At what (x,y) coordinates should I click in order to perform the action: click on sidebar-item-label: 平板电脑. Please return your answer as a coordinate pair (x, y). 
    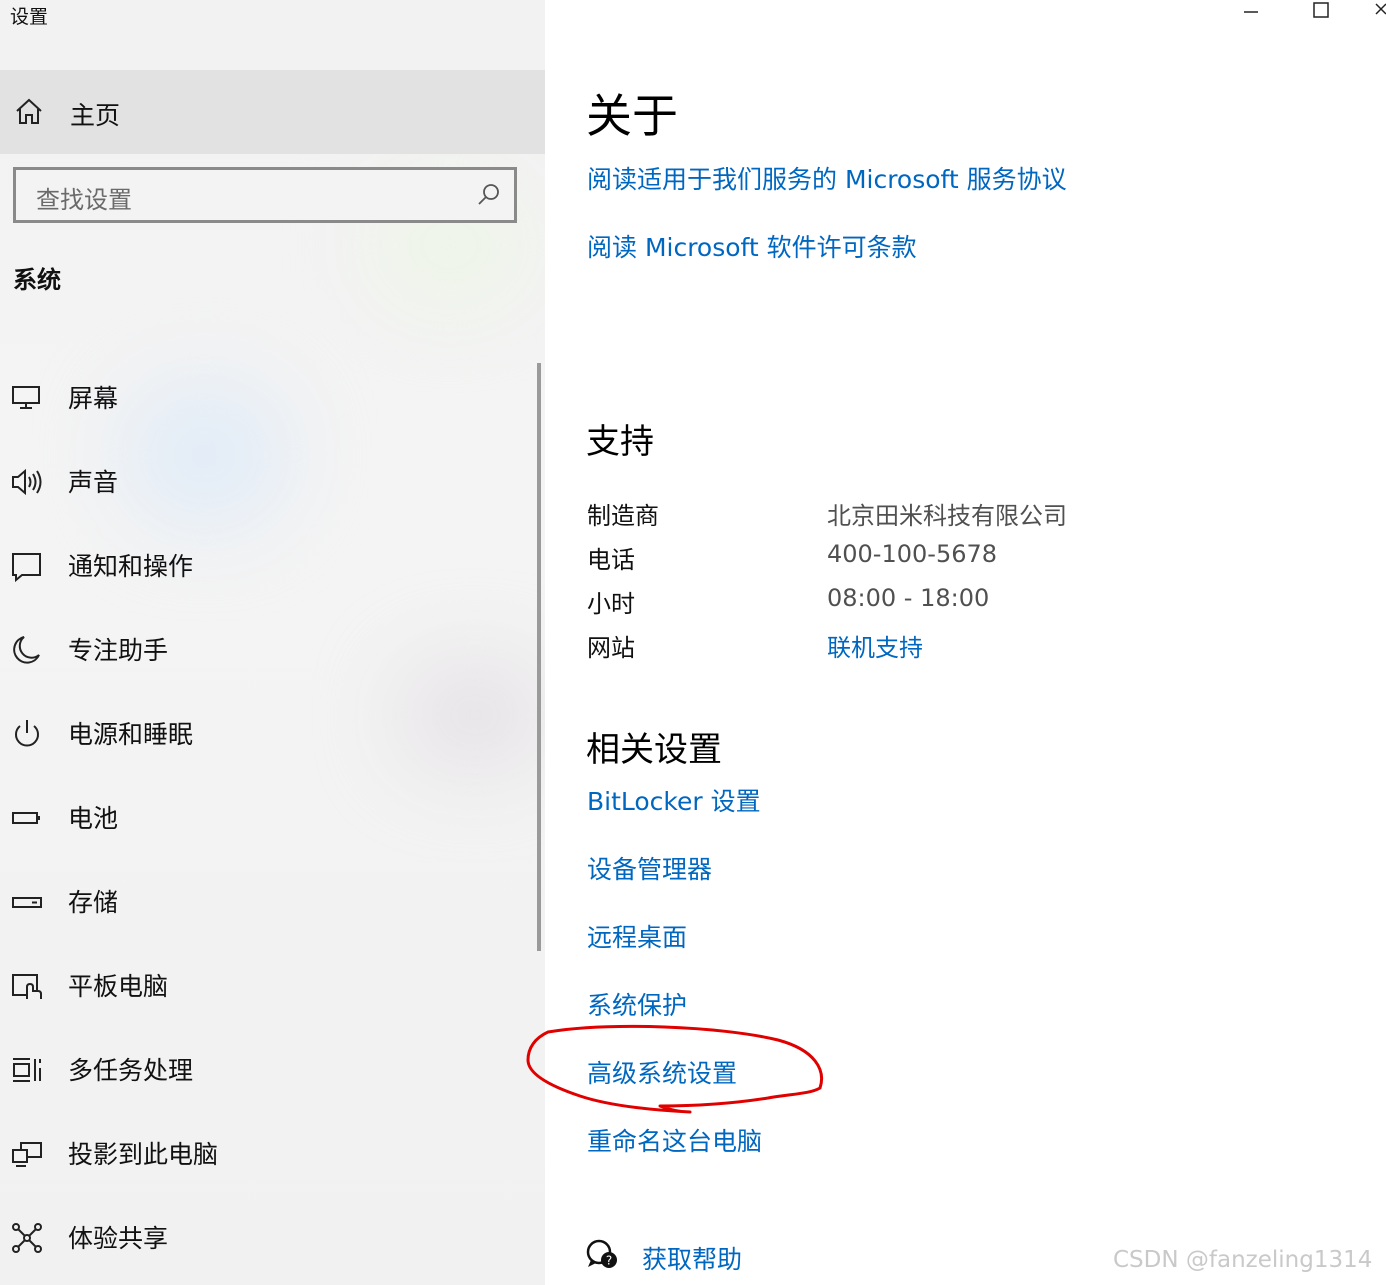
    Looking at the image, I should click on (118, 986).